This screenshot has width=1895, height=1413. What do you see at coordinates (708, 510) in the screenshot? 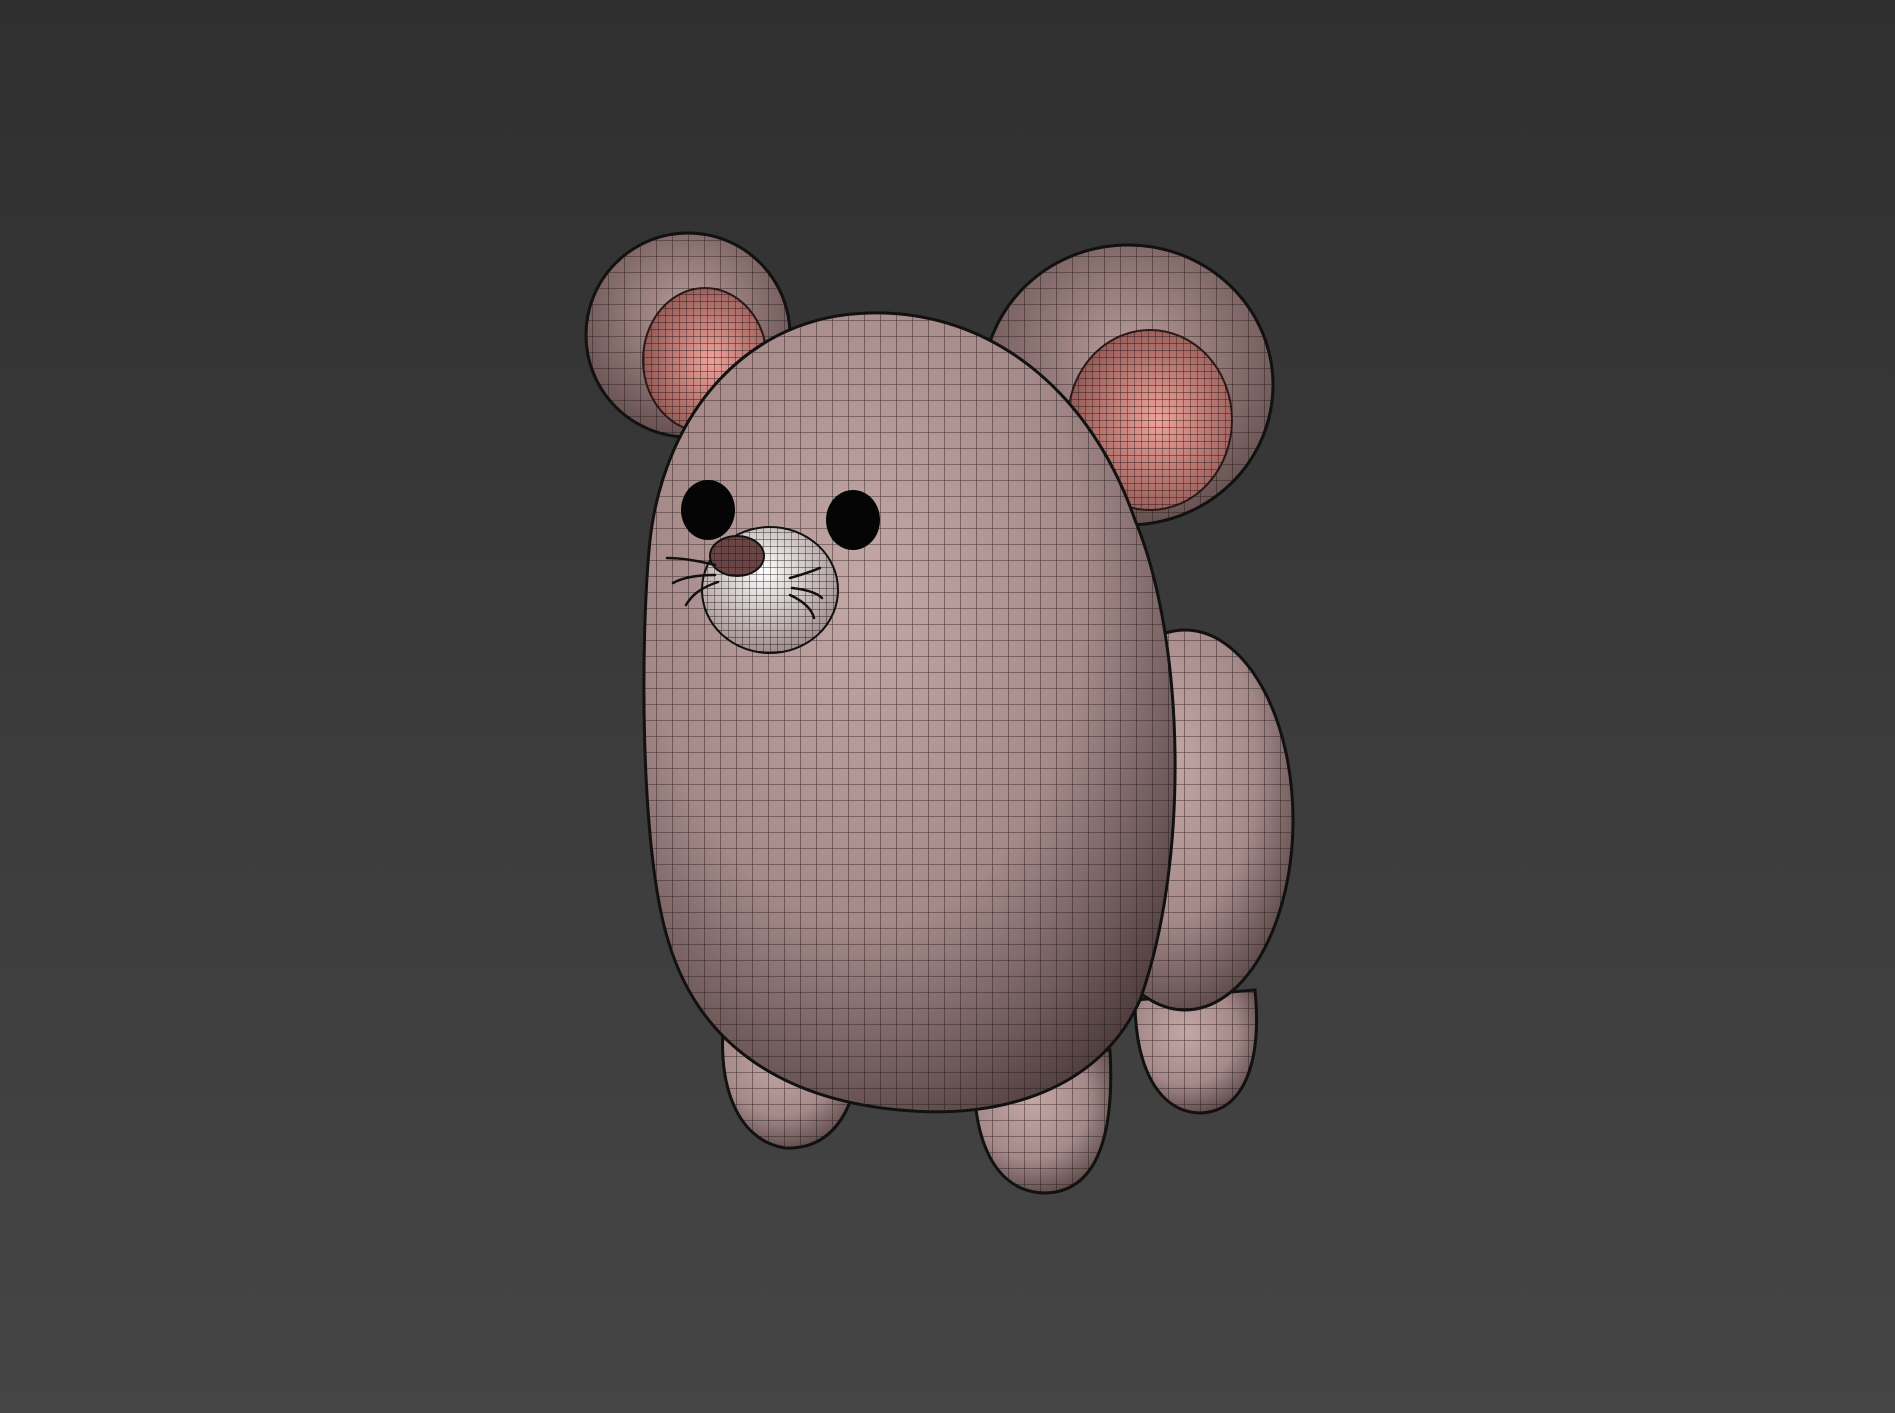
I see `eye-left` at bounding box center [708, 510].